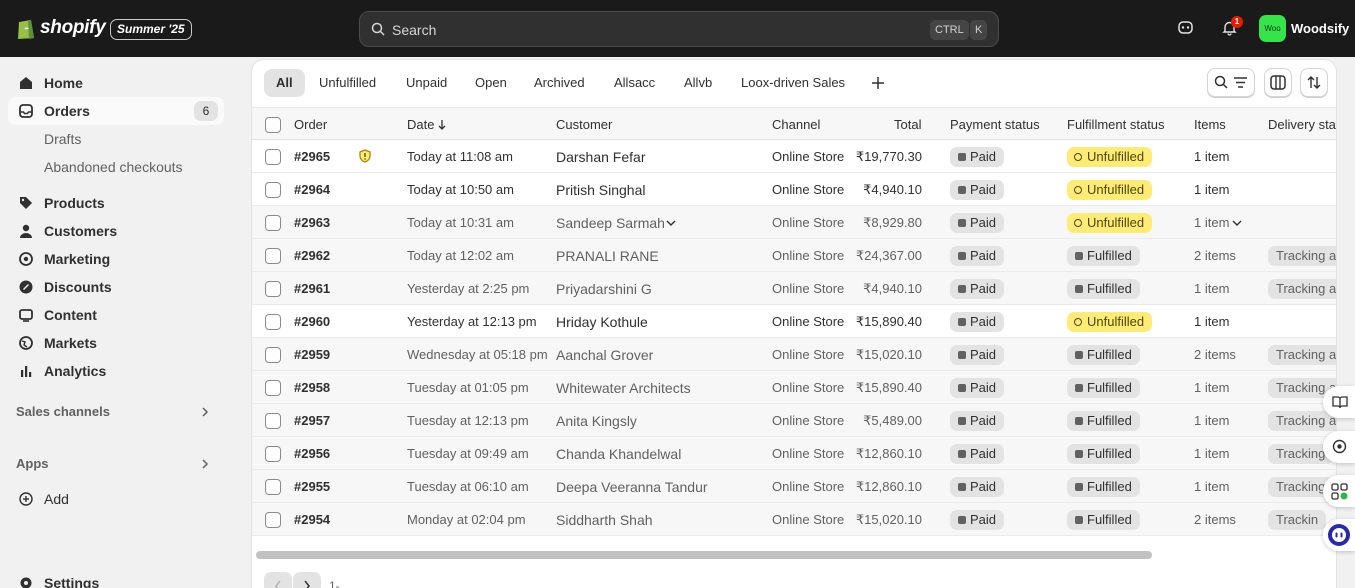 The width and height of the screenshot is (1355, 588). Describe the element at coordinates (604, 355) in the screenshot. I see `customer-name: Aanchal Grover` at that location.